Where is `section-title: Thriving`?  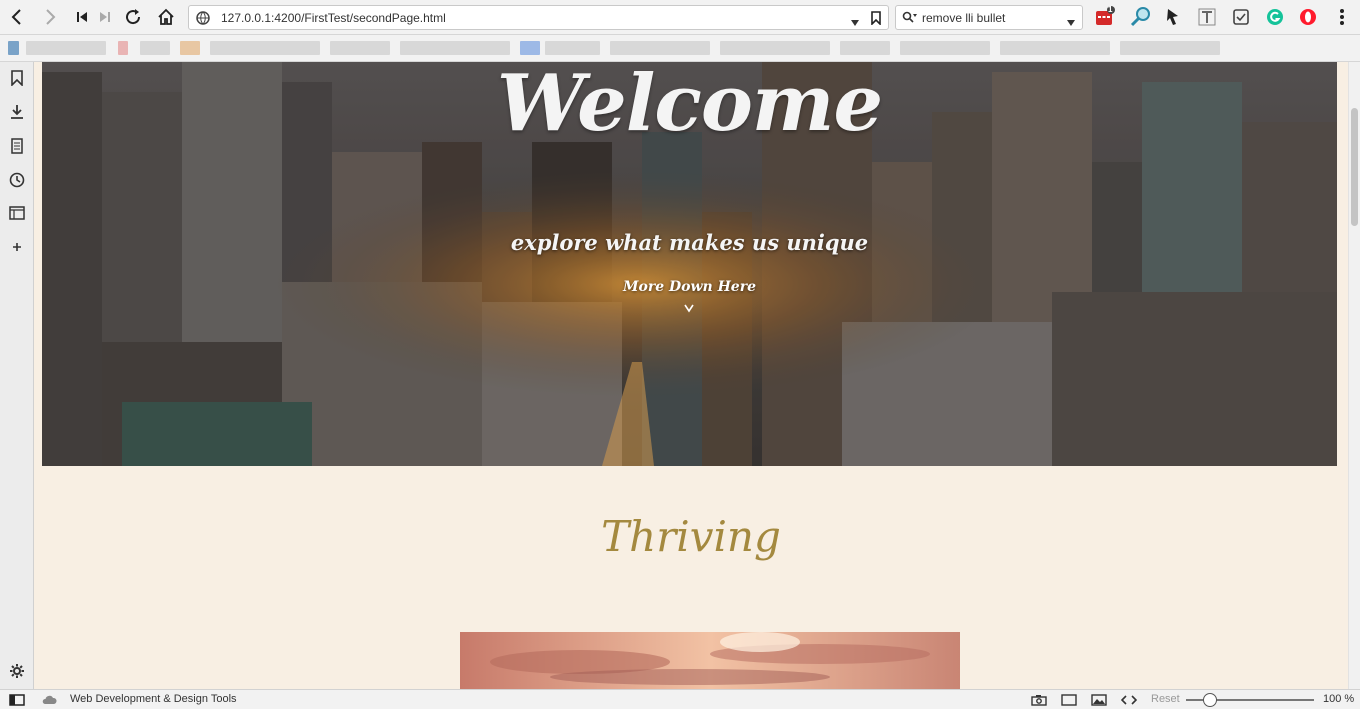 section-title: Thriving is located at coordinates (691, 536).